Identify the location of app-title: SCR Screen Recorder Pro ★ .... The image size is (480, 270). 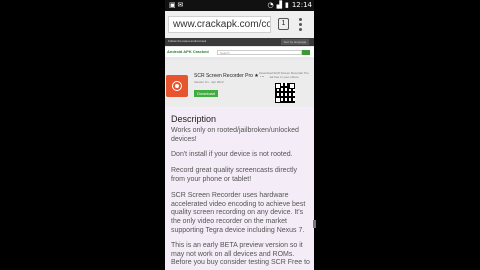
(229, 76).